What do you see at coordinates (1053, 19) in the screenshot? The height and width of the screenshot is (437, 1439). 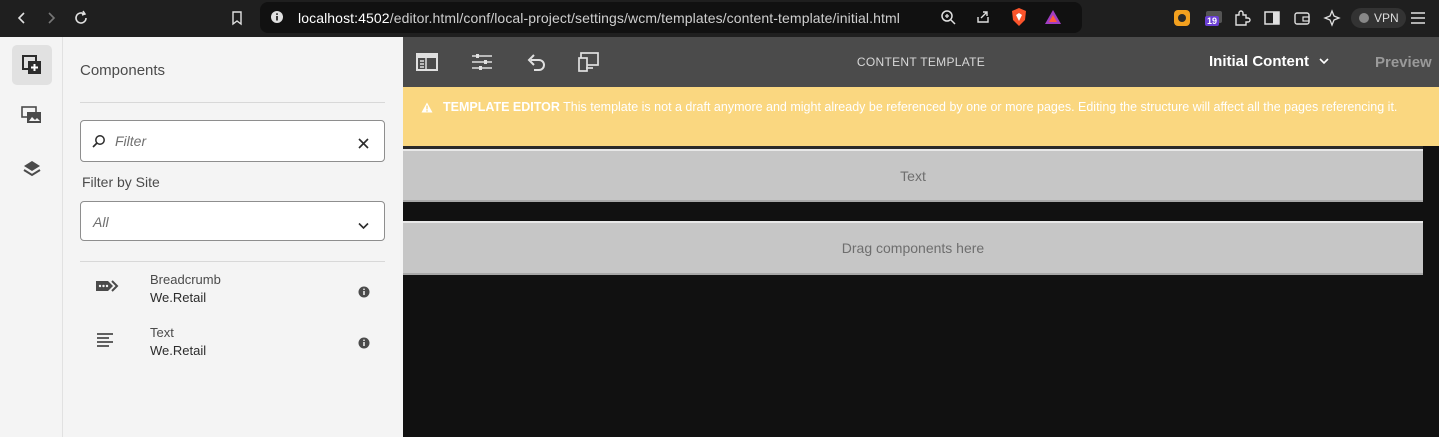 I see `brave-rewards-icon` at bounding box center [1053, 19].